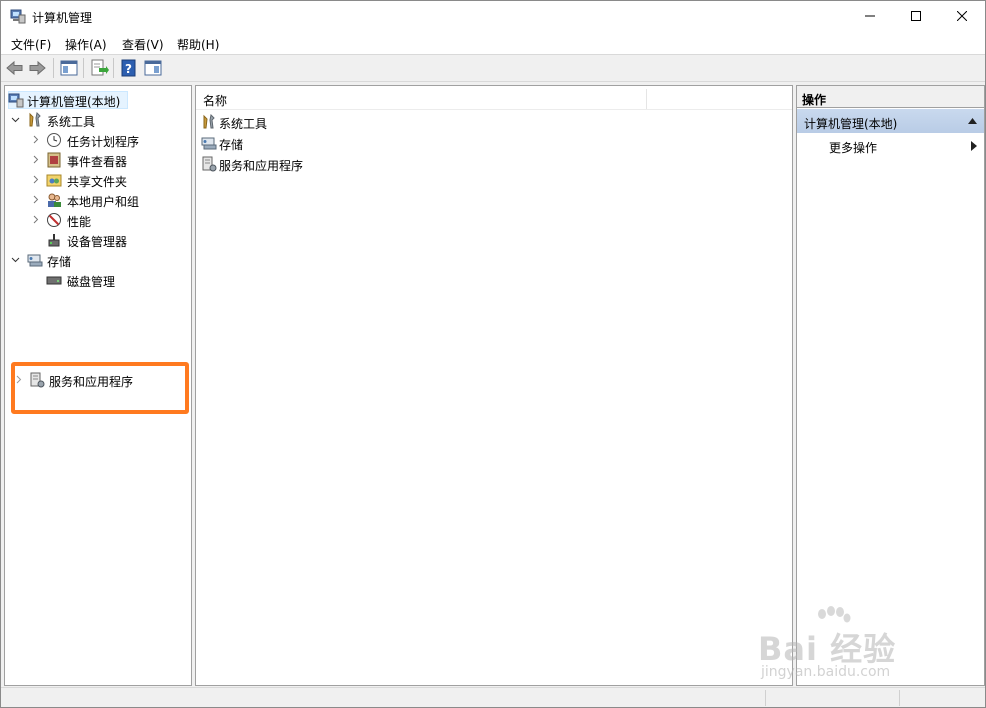 This screenshot has width=986, height=708. I want to click on tree-item-label: 任务计划程序, so click(103, 142).